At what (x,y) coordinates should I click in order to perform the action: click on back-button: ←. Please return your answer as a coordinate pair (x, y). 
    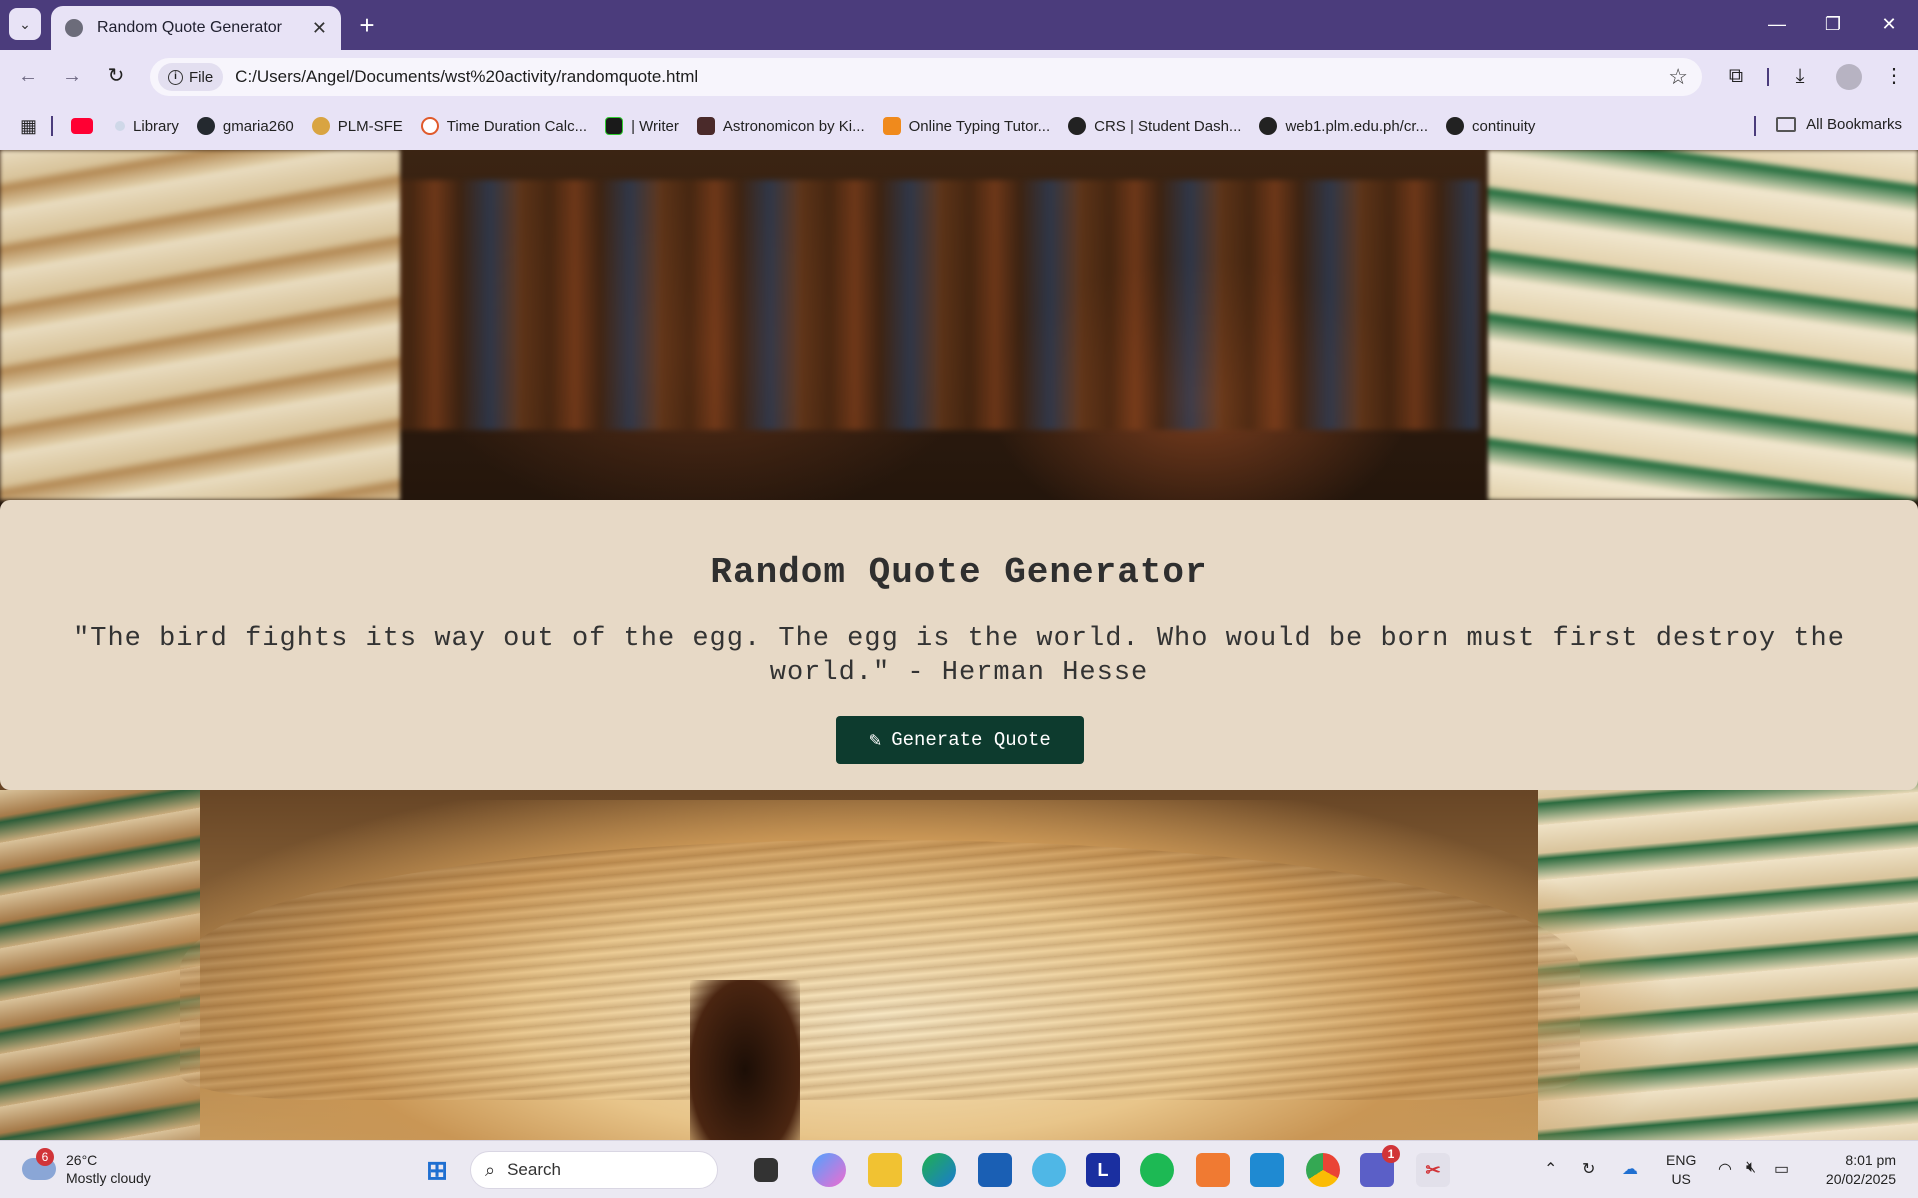
    Looking at the image, I should click on (28, 76).